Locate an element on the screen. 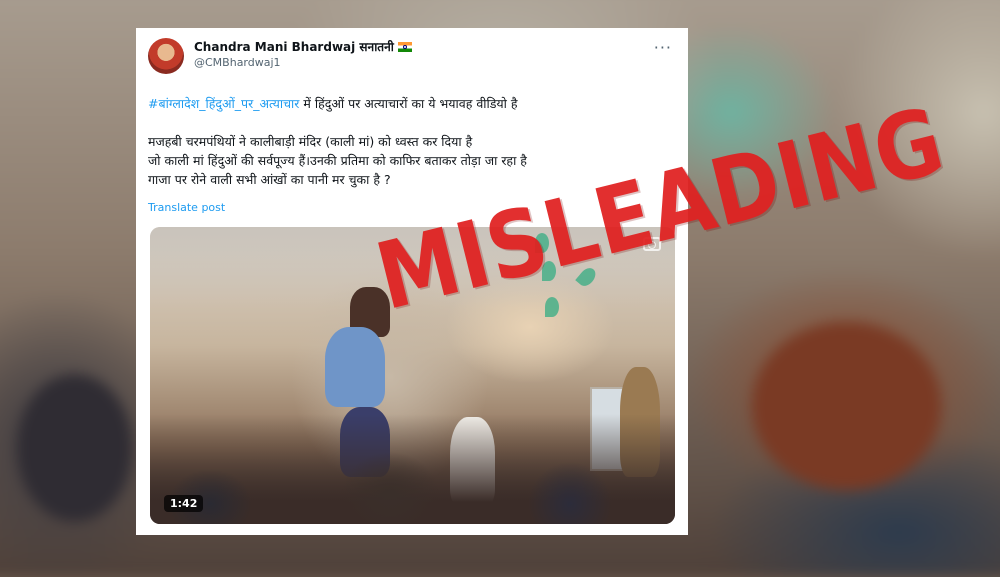 This screenshot has width=1000, height=577. wall-motif is located at coordinates (552, 307).